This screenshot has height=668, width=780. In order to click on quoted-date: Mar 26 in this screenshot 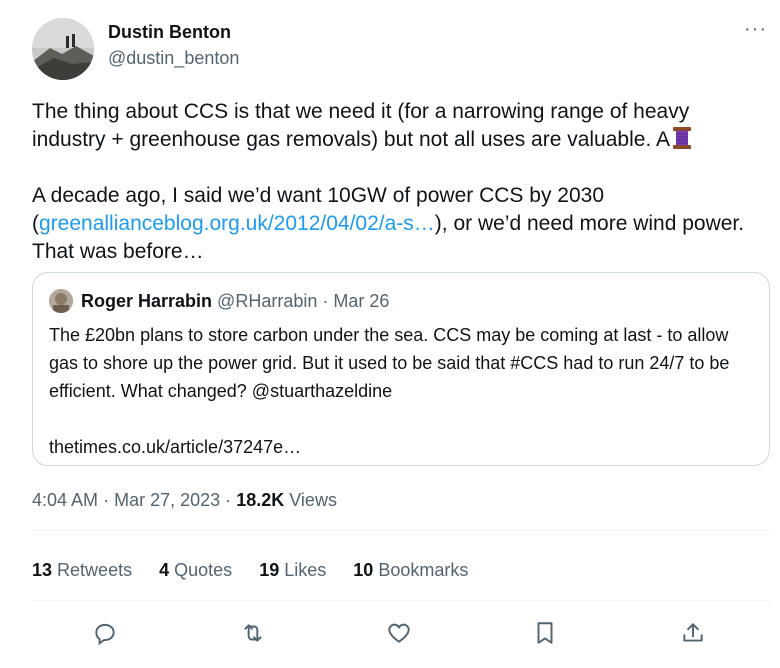, I will do `click(361, 301)`.